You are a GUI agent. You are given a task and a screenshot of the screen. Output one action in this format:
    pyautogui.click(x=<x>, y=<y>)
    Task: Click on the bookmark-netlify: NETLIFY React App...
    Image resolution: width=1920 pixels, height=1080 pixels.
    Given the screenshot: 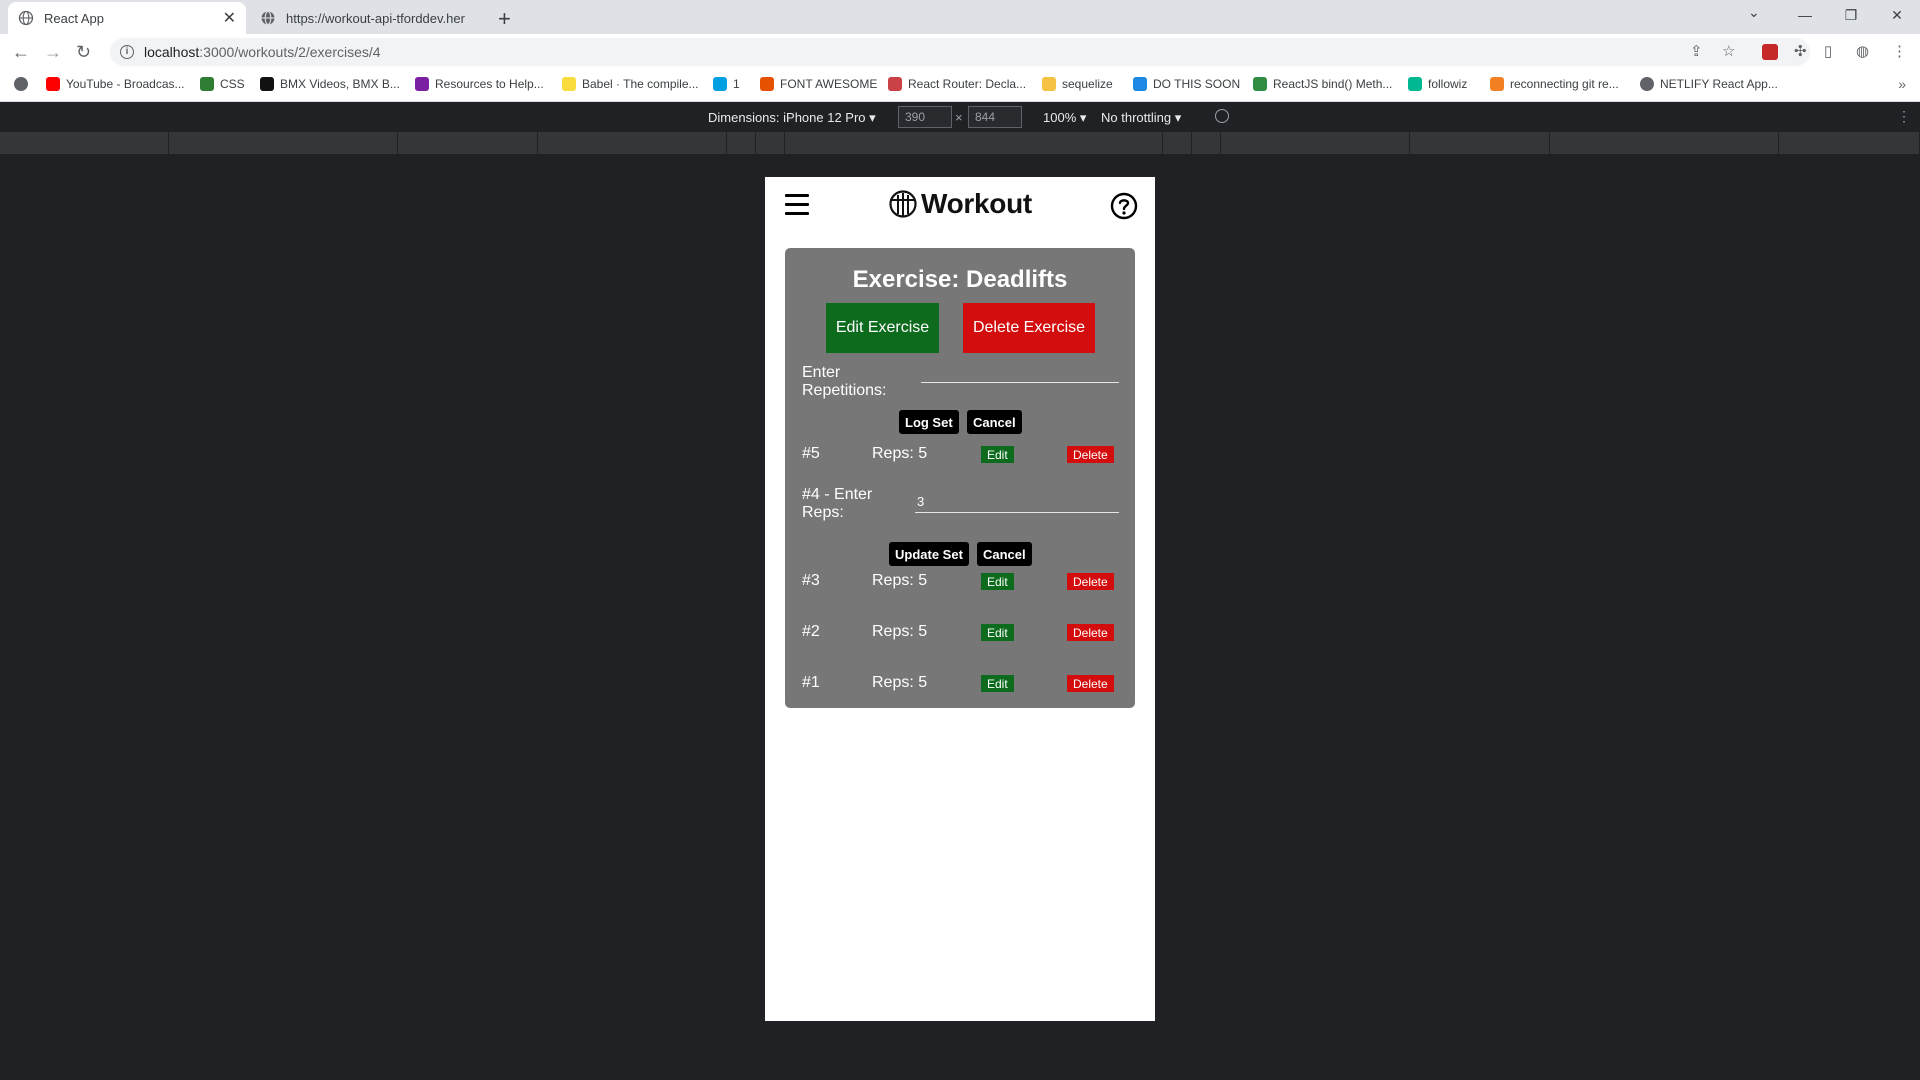 What is the action you would take?
    pyautogui.click(x=1709, y=84)
    